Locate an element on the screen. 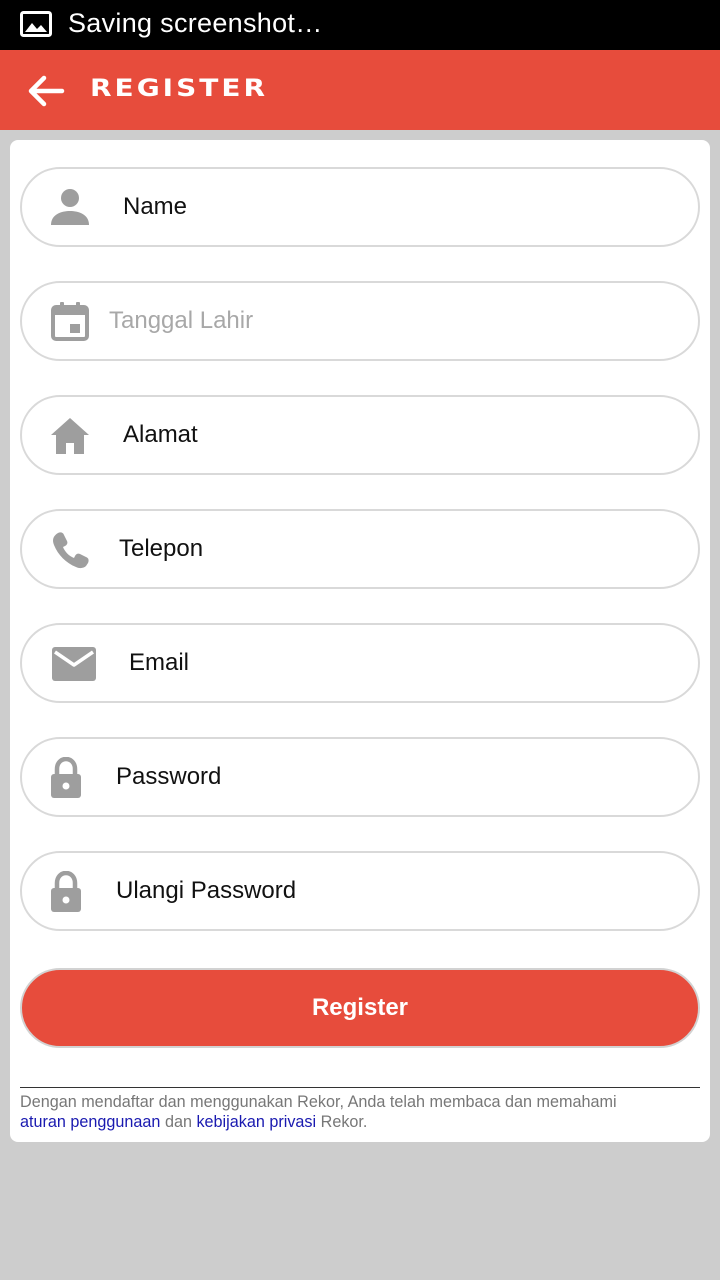 The image size is (720, 1280). address-field-label: Alamat is located at coordinates (160, 434).